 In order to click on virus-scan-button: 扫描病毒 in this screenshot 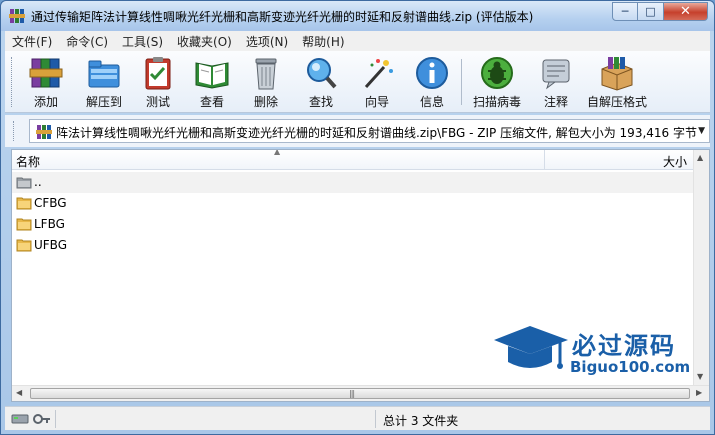, I will do `click(497, 83)`.